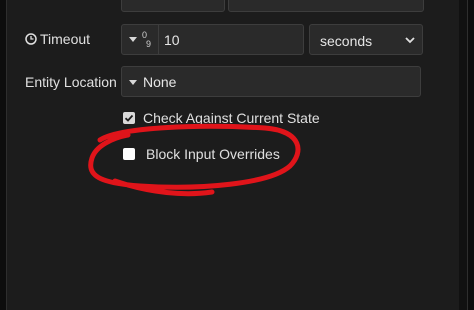 This screenshot has width=474, height=310. Describe the element at coordinates (65, 39) in the screenshot. I see `timeout-label: Timeout` at that location.